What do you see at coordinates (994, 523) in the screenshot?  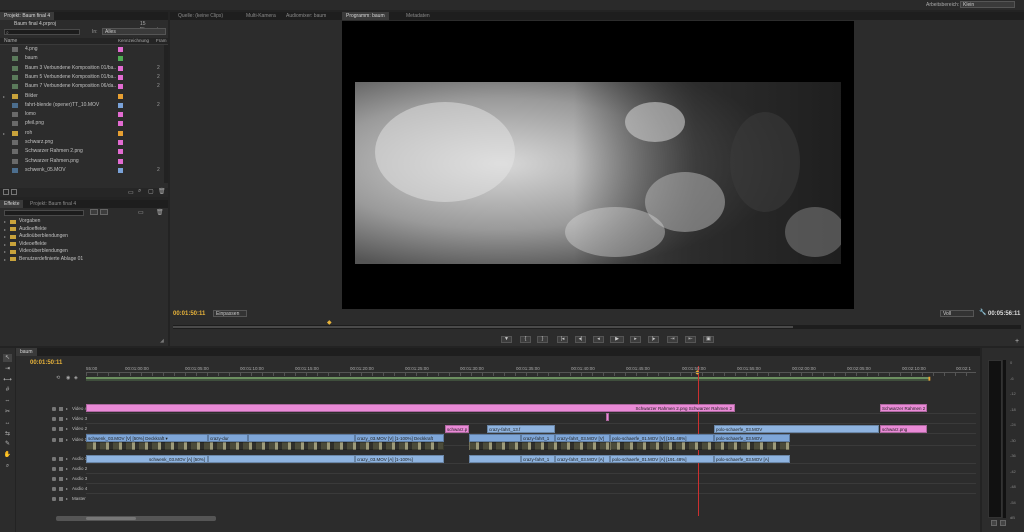 I see `meter-solo-button` at bounding box center [994, 523].